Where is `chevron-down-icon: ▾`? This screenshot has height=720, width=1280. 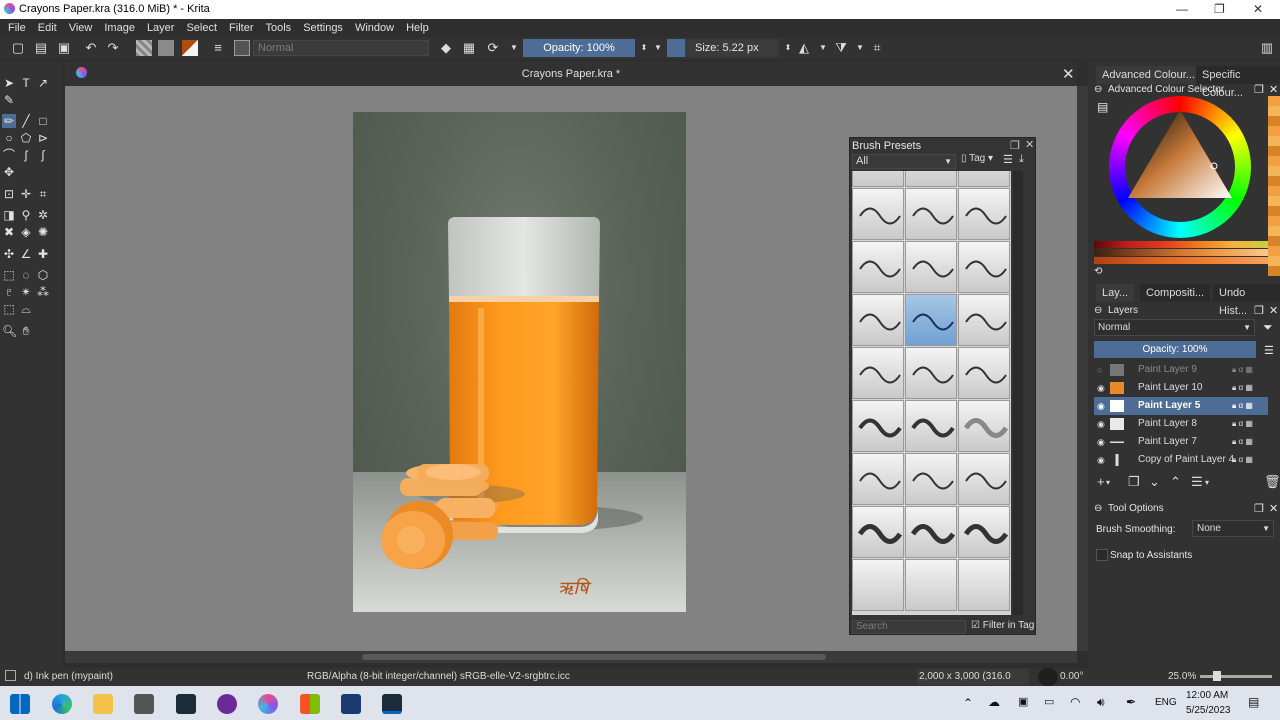
chevron-down-icon: ▾ is located at coordinates (1207, 482).